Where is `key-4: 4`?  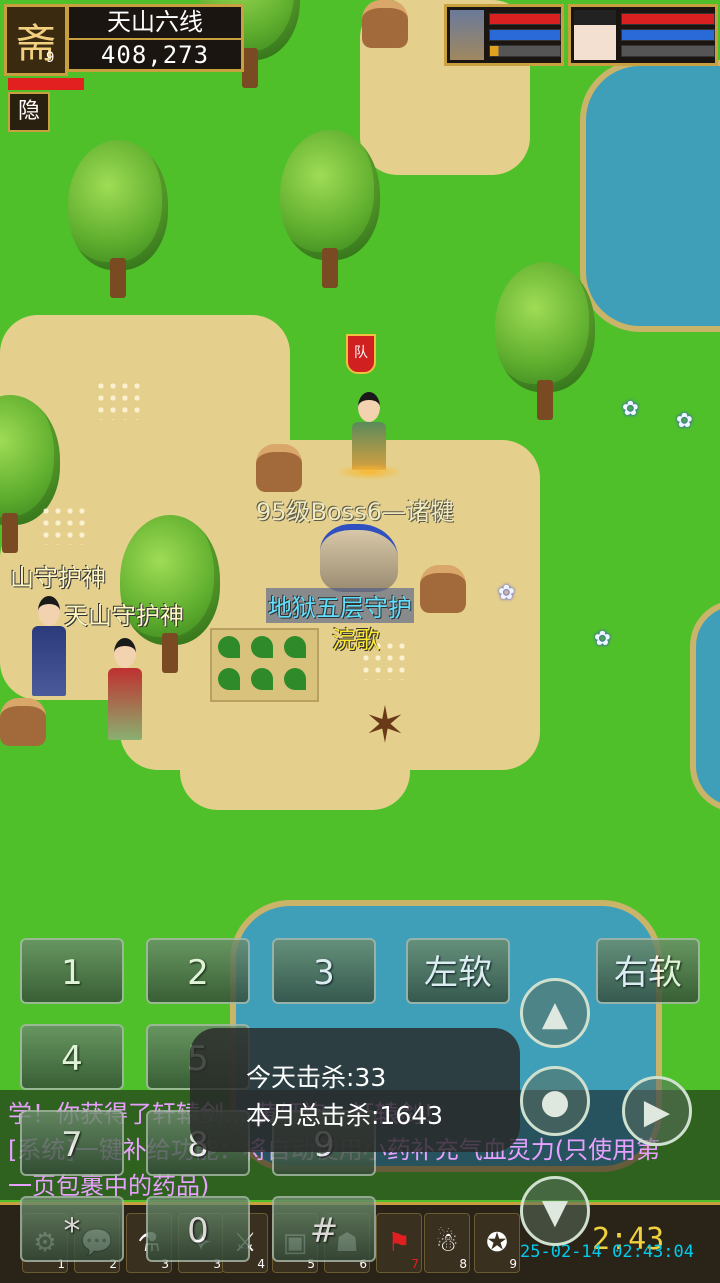
key-4: 4 is located at coordinates (72, 1057).